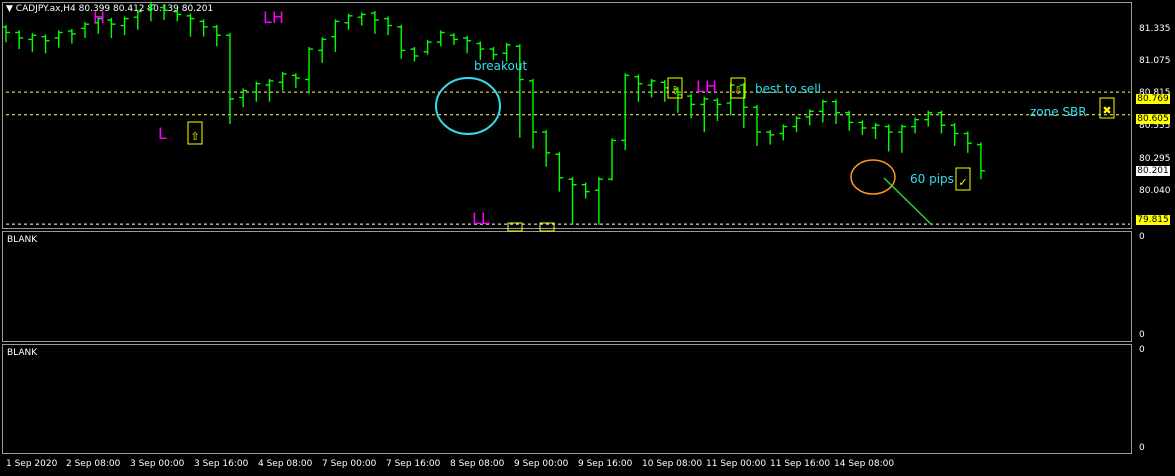 Image resolution: width=1175 pixels, height=476 pixels. Describe the element at coordinates (864, 464) in the screenshot. I see `time-tick-label: 14 Sep 08:00` at that location.